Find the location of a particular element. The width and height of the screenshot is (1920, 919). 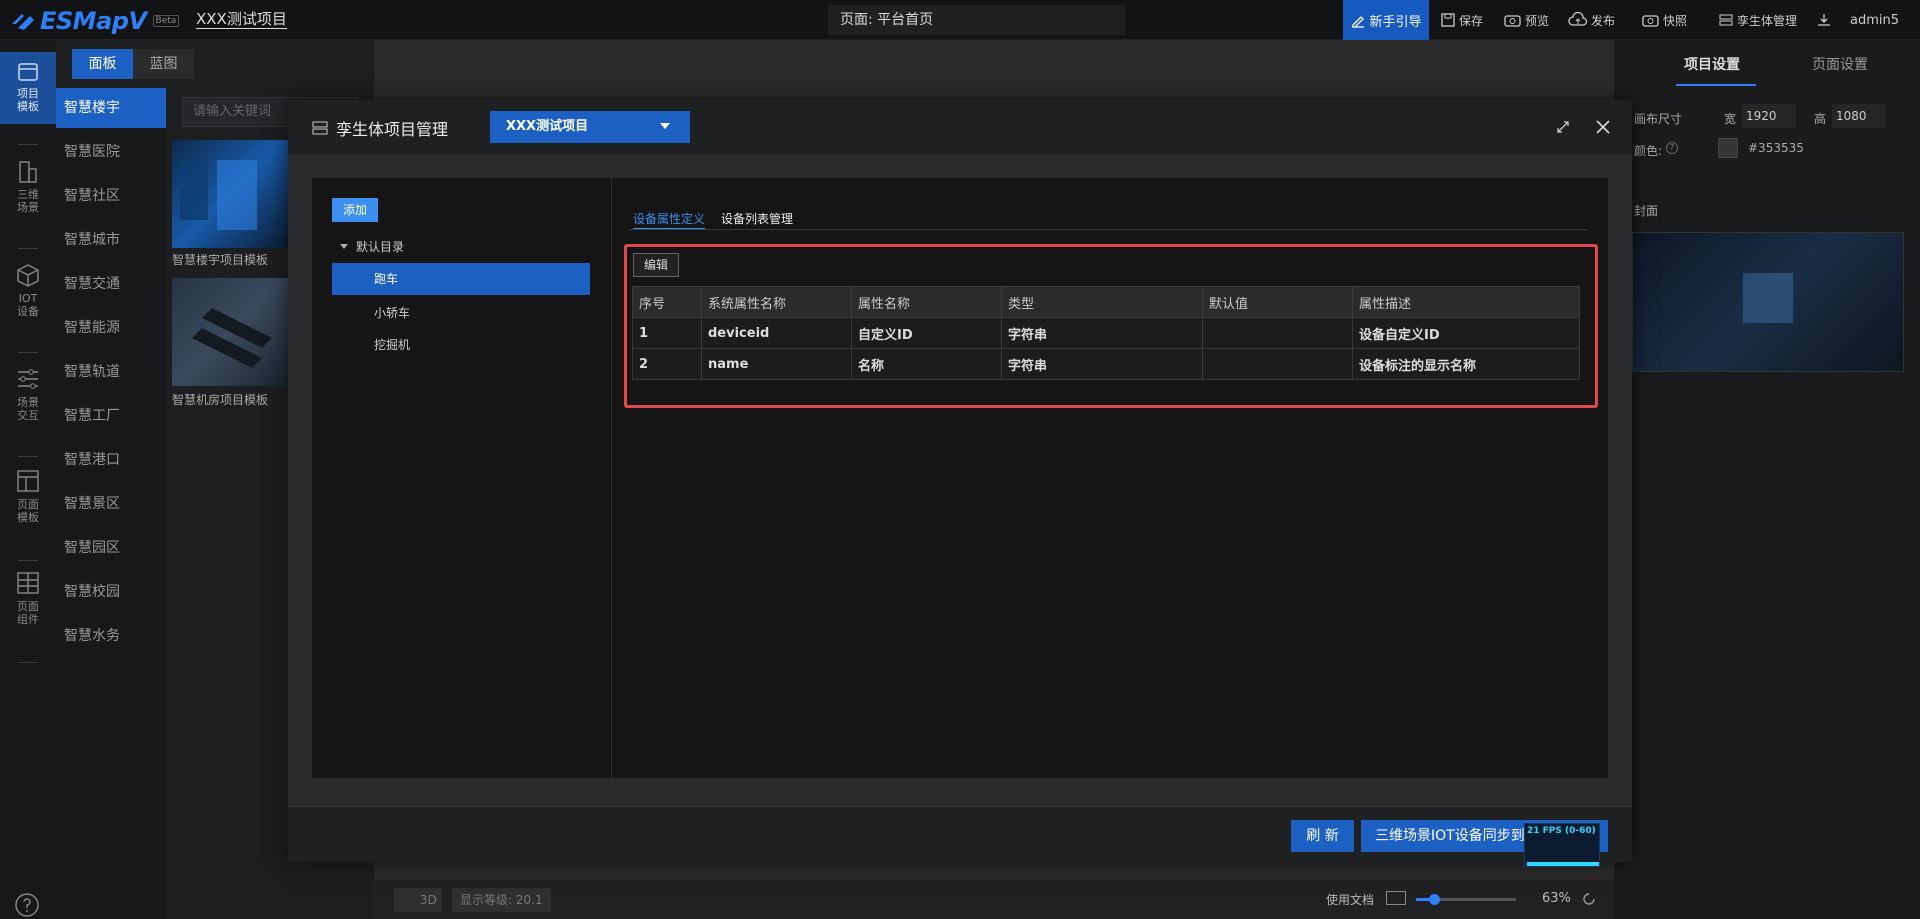

divider is located at coordinates (28, 144).